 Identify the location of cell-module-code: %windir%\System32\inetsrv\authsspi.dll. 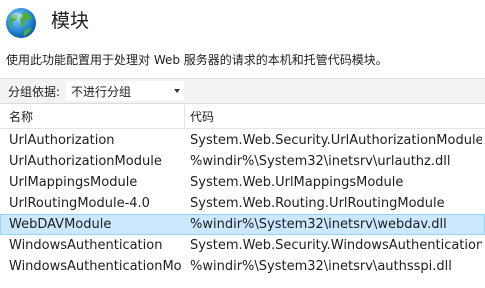
(321, 266).